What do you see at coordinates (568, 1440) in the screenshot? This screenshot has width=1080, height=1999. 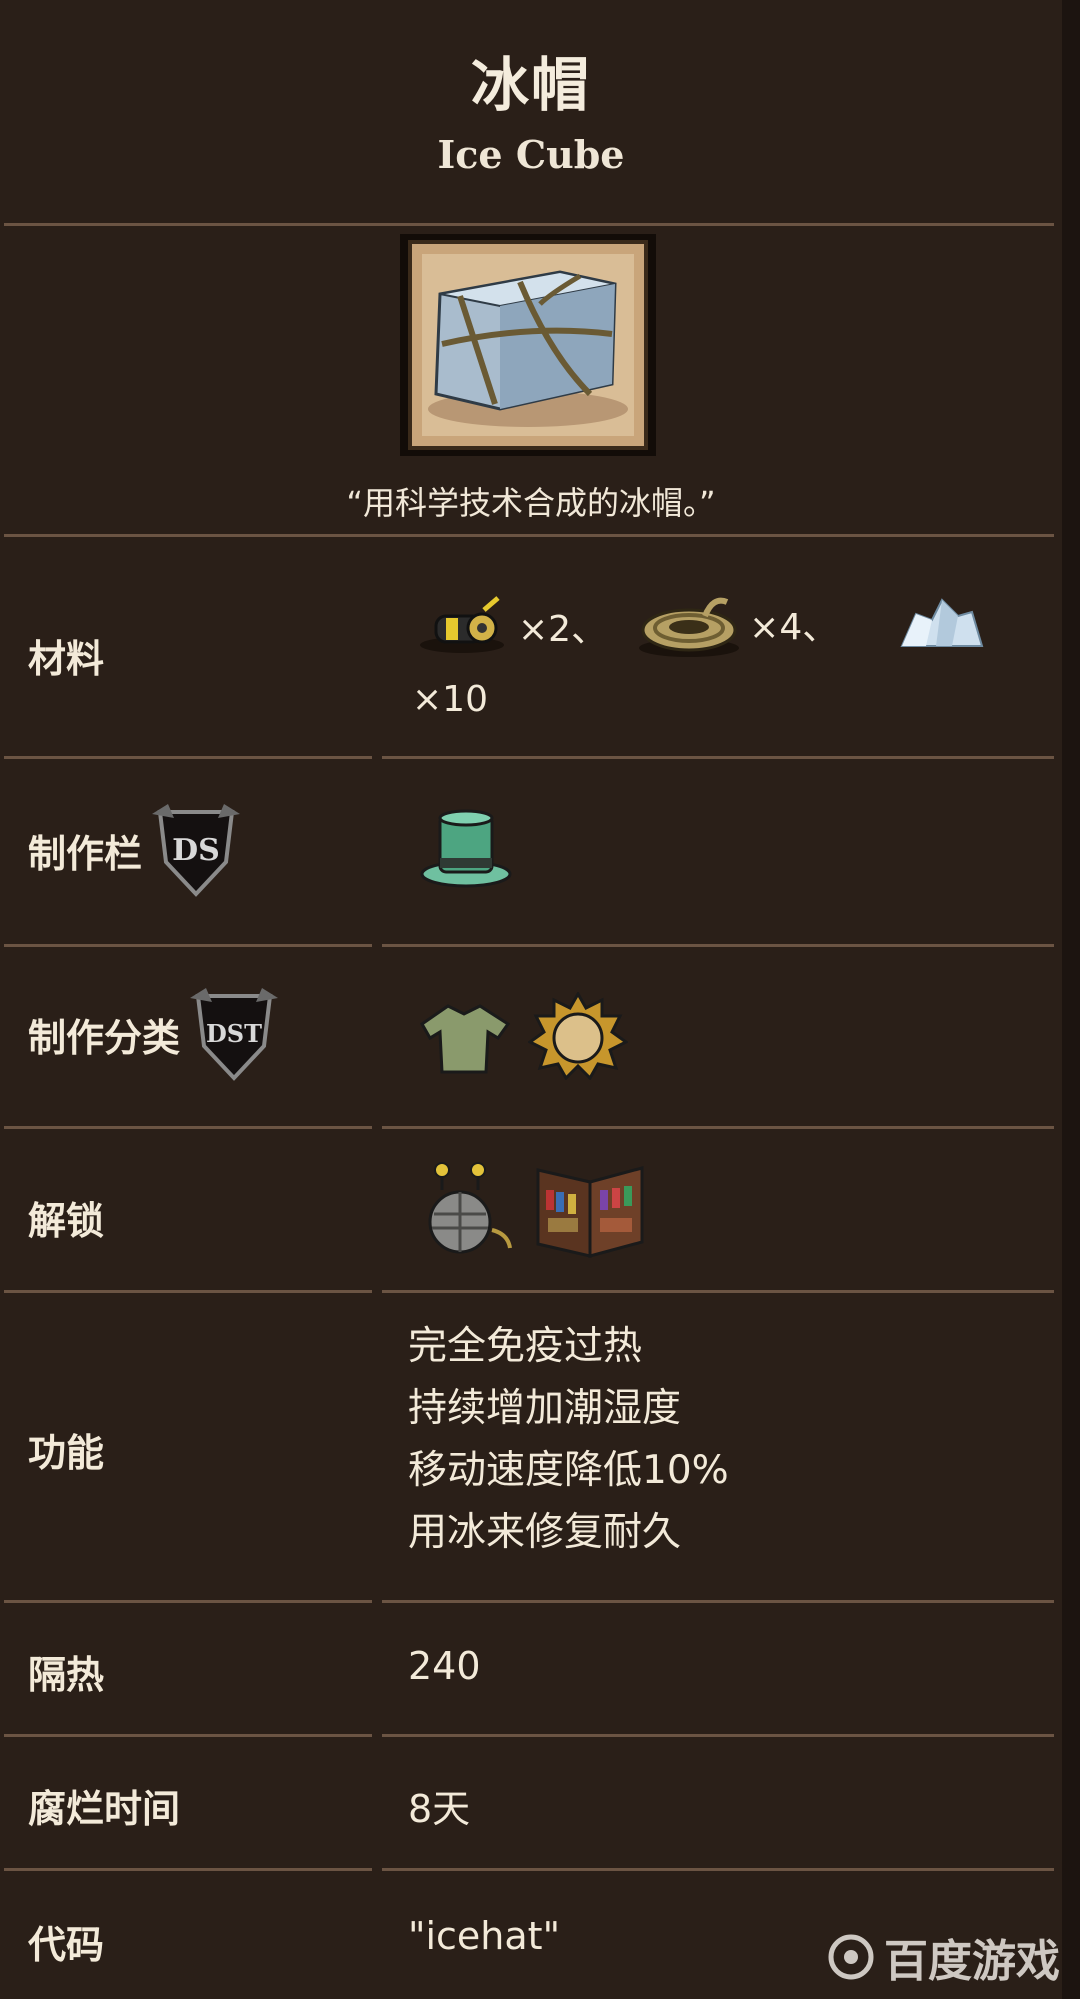 I see `function-list: 完全免疫过热 持续增加潮湿度 移动速度降低10% 用冰来修复耐久` at bounding box center [568, 1440].